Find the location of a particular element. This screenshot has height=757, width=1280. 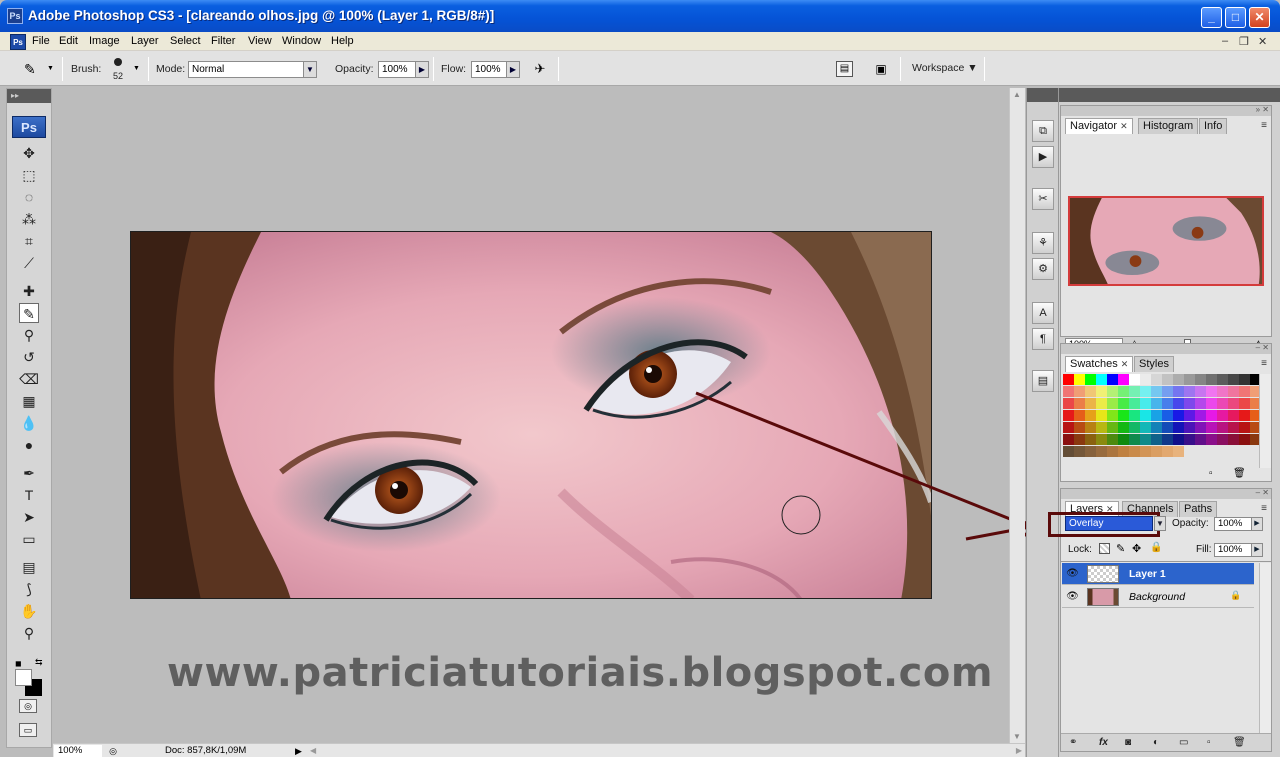

layer-comps-icon: ▤ is located at coordinates (1043, 381).